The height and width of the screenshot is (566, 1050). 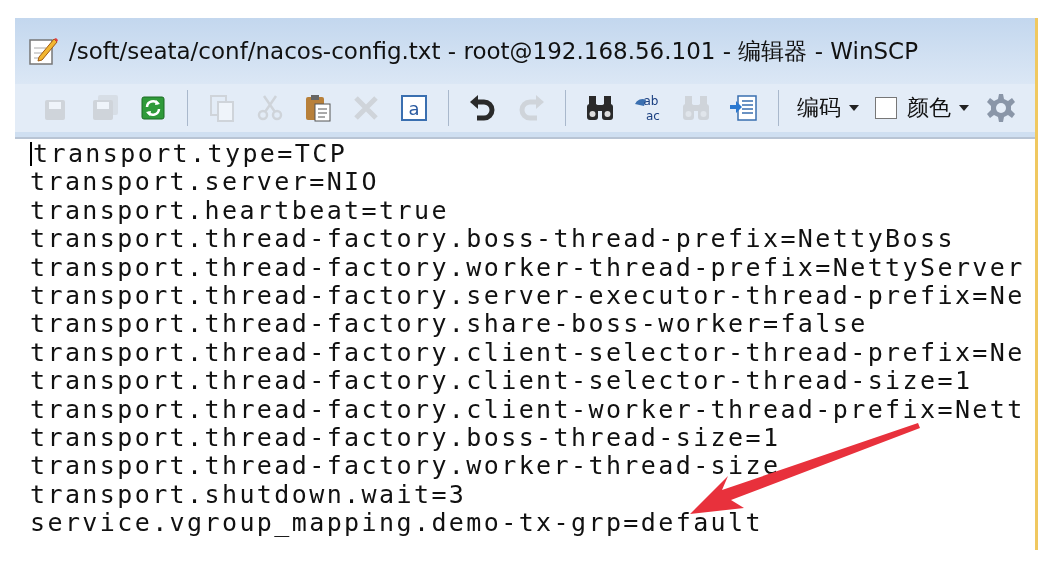 What do you see at coordinates (493, 51) in the screenshot?
I see `window-title: /soft/seata/conf/nacos-config.txt - root@192.168.56.101 - 编辑器 - WinSCP` at bounding box center [493, 51].